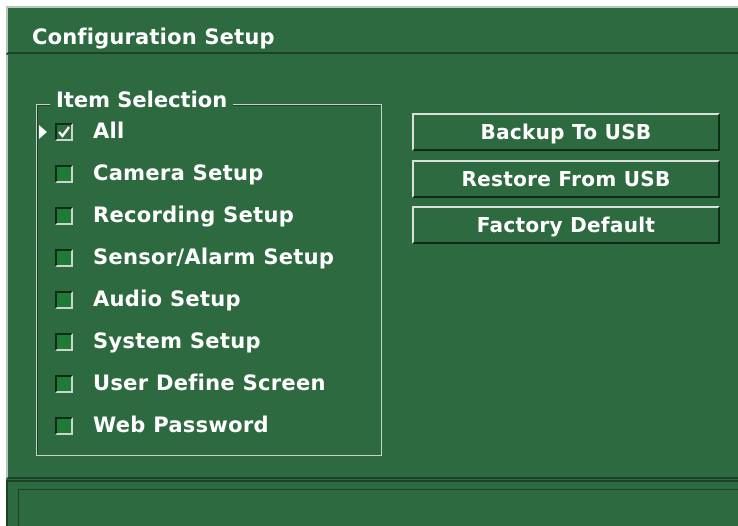 This screenshot has width=738, height=526. I want to click on item-recording-setup: Recording Setup, so click(206, 217).